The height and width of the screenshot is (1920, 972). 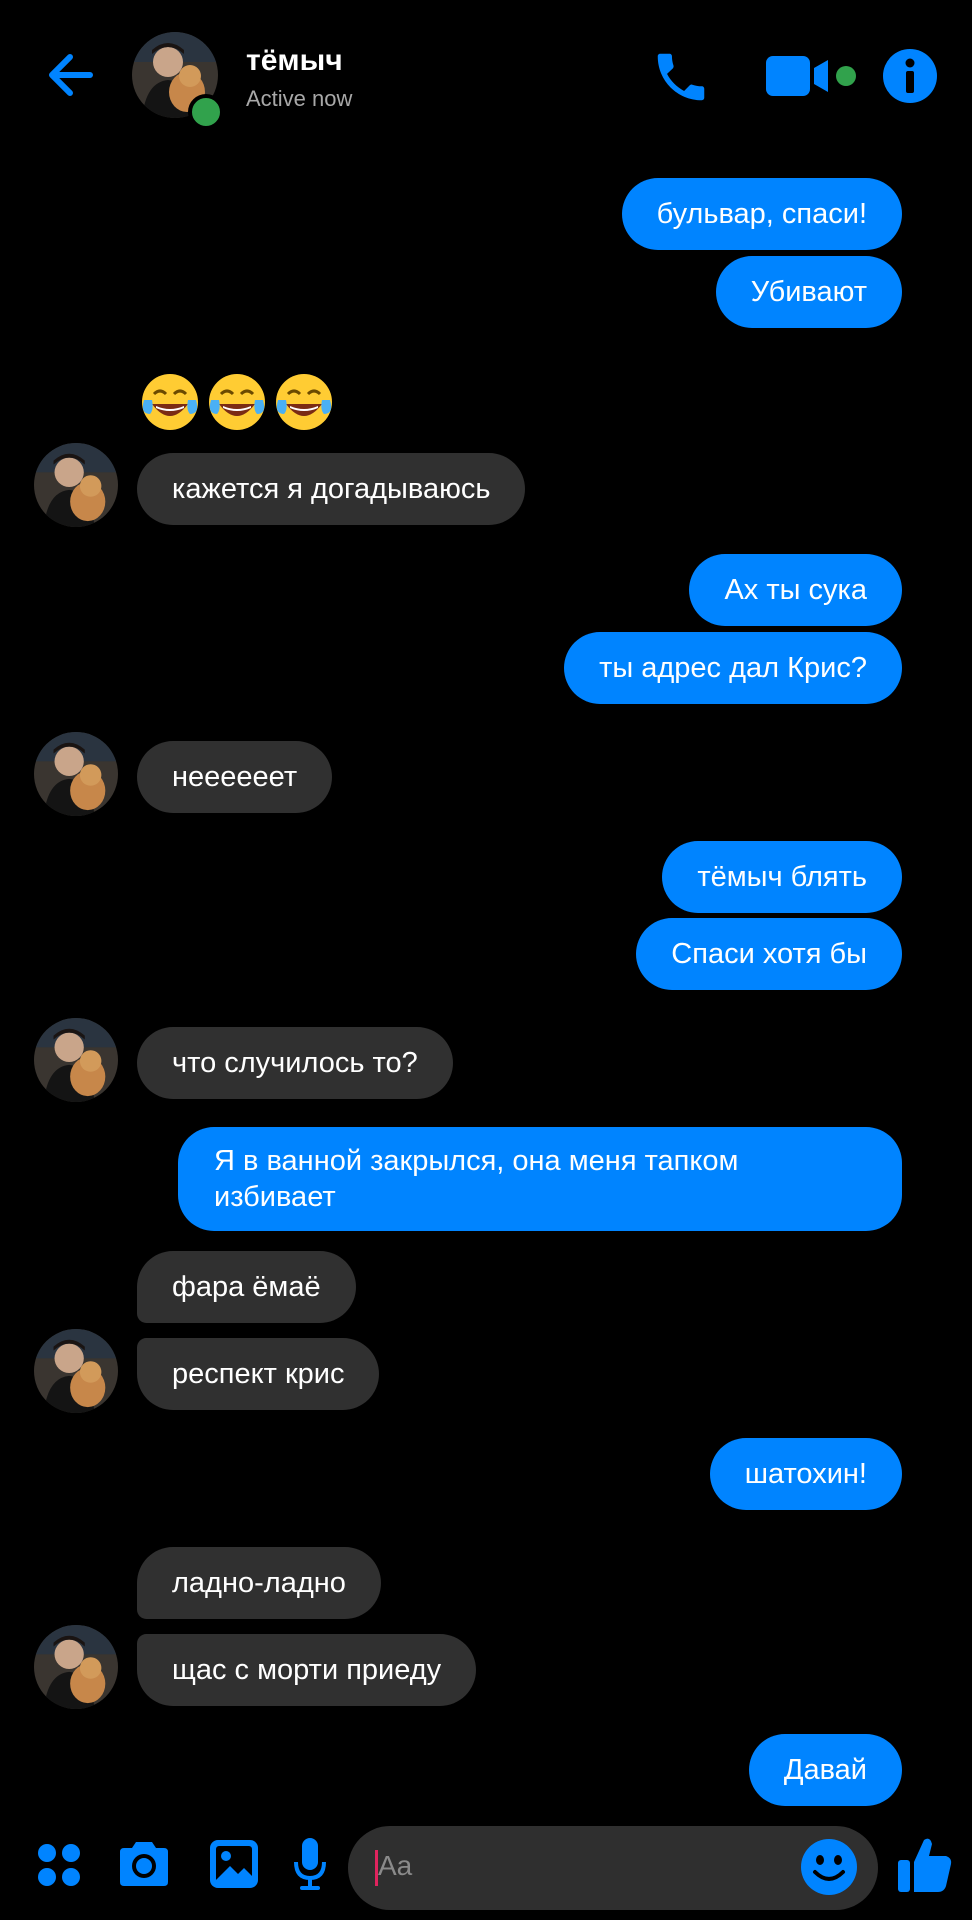 I want to click on back-button, so click(x=70, y=74).